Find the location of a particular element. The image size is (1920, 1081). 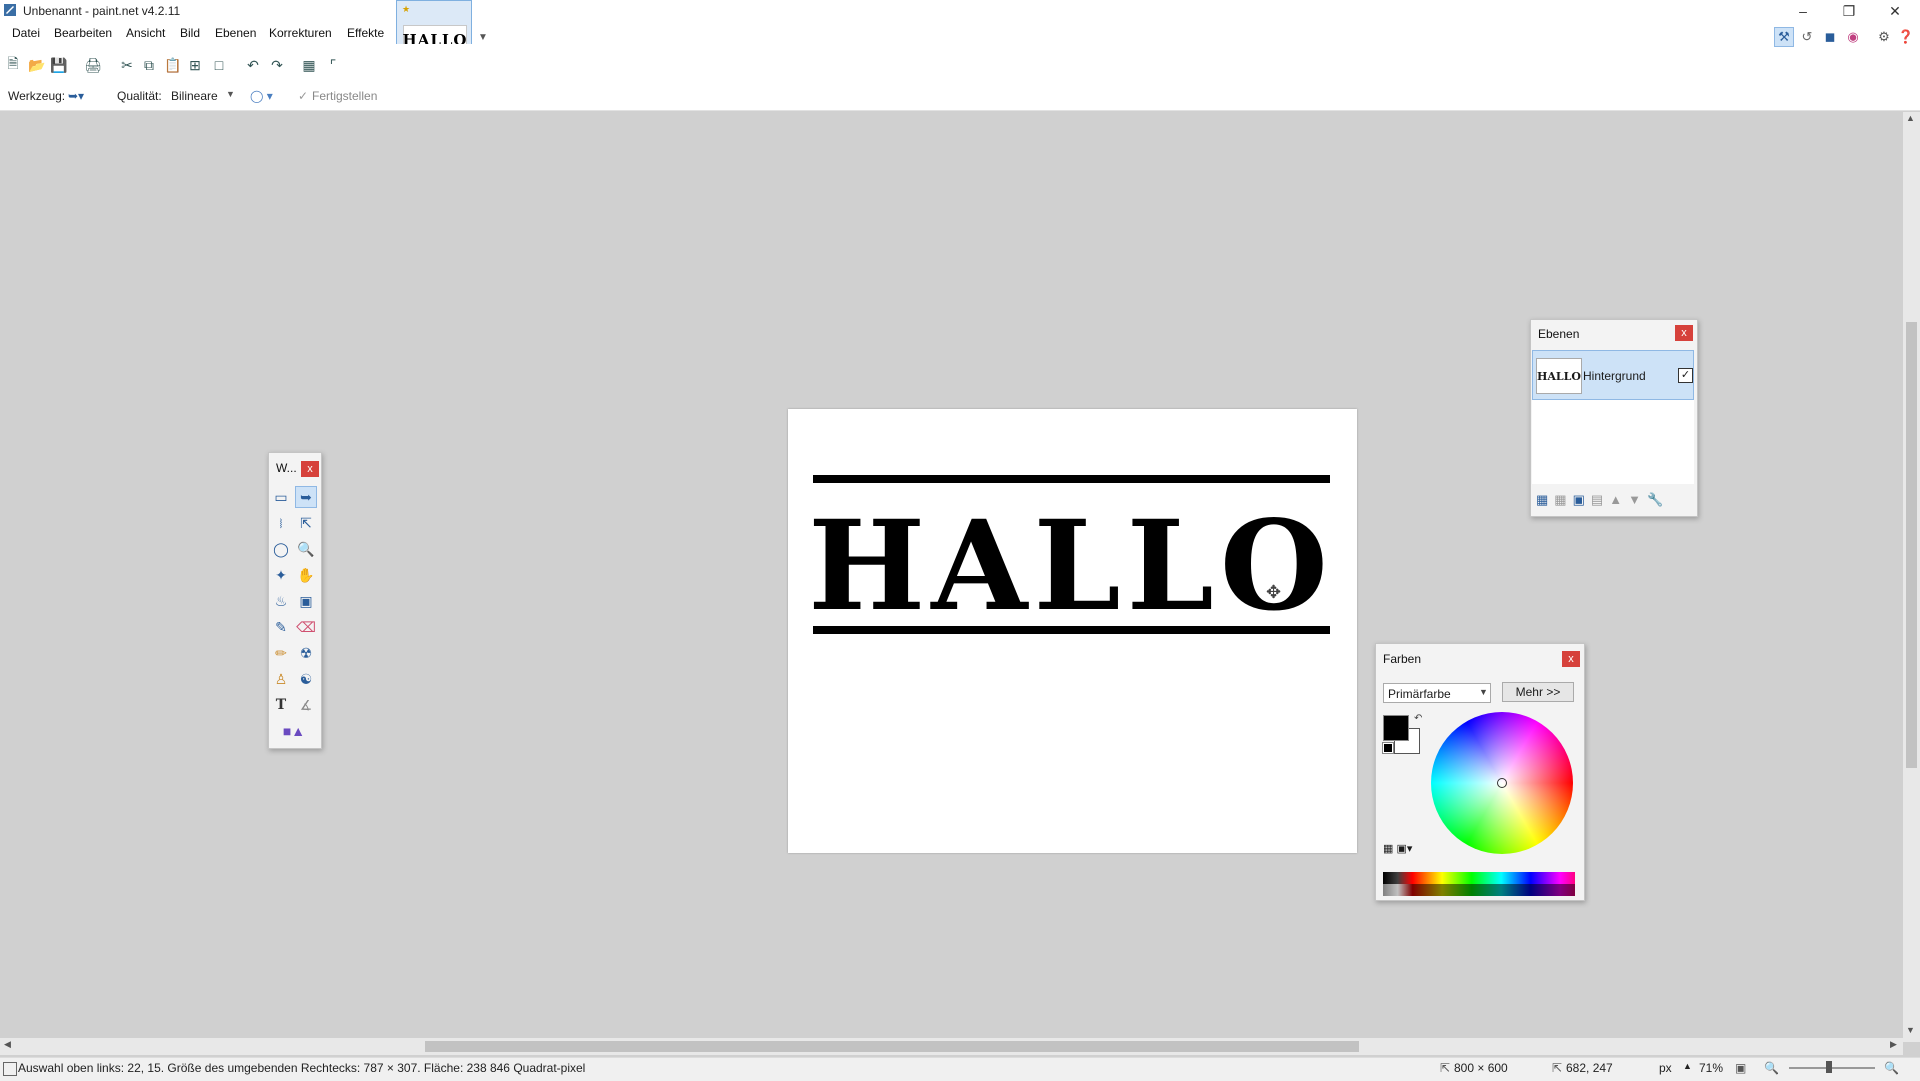

gradient-tool-icon: ▣ is located at coordinates (306, 601).